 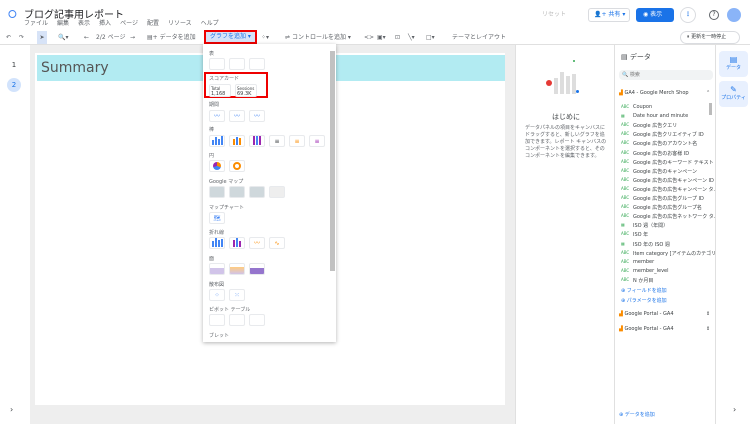 I want to click on bubble-map-icon, so click(x=217, y=192).